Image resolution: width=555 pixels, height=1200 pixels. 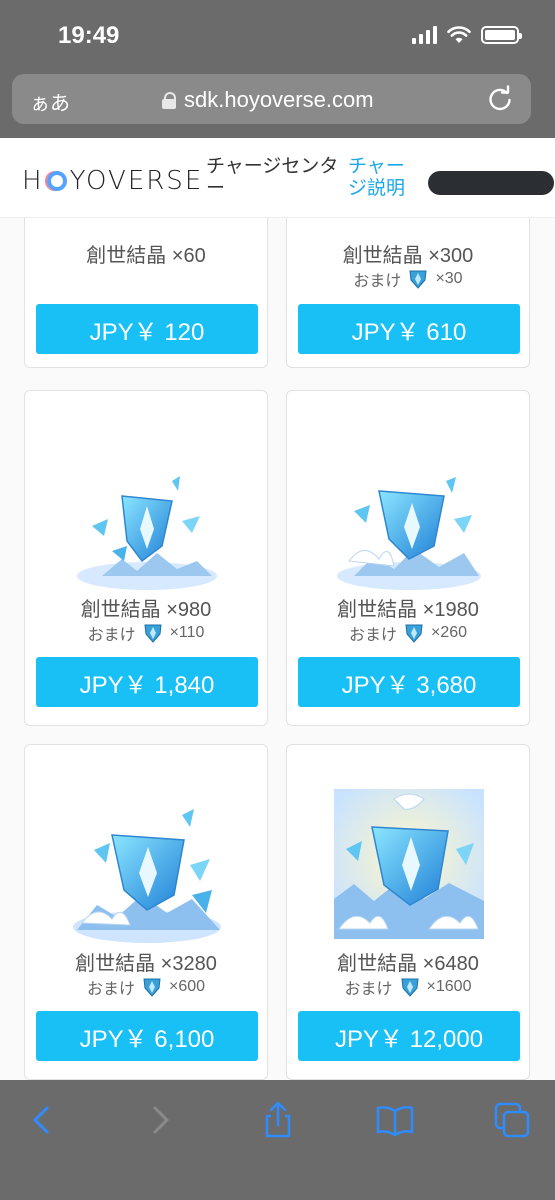 I want to click on product-card: 創世結晶 ×6480 おまけ ×1600 JPY￥ 12,000, so click(x=408, y=912).